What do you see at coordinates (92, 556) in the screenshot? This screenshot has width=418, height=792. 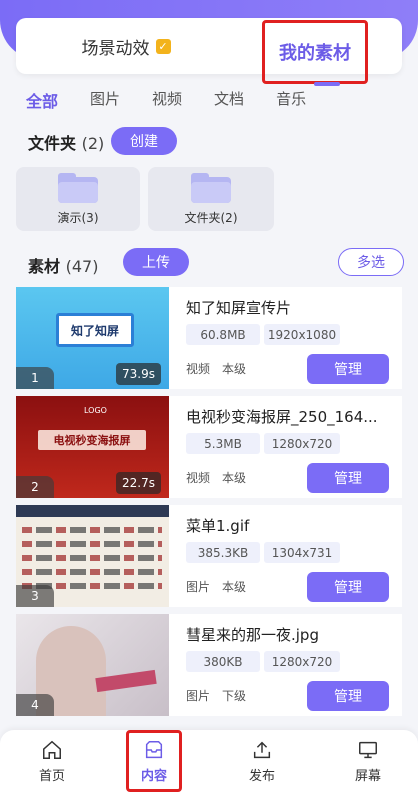 I see `material-thumbnail: 3` at bounding box center [92, 556].